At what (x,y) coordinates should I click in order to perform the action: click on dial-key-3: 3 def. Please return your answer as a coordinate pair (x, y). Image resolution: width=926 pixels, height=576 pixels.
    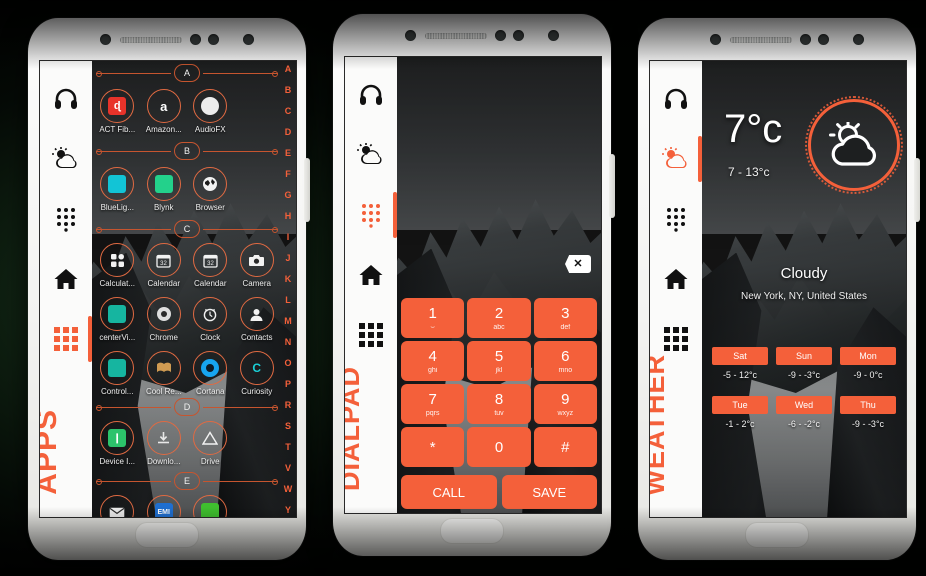
    Looking at the image, I should click on (565, 318).